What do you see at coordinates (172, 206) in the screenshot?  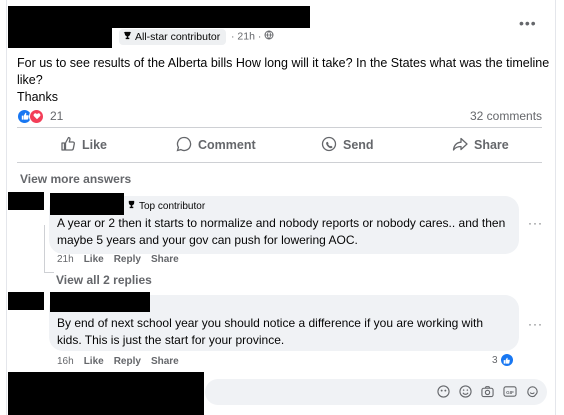 I see `badge-label: Top contributor` at bounding box center [172, 206].